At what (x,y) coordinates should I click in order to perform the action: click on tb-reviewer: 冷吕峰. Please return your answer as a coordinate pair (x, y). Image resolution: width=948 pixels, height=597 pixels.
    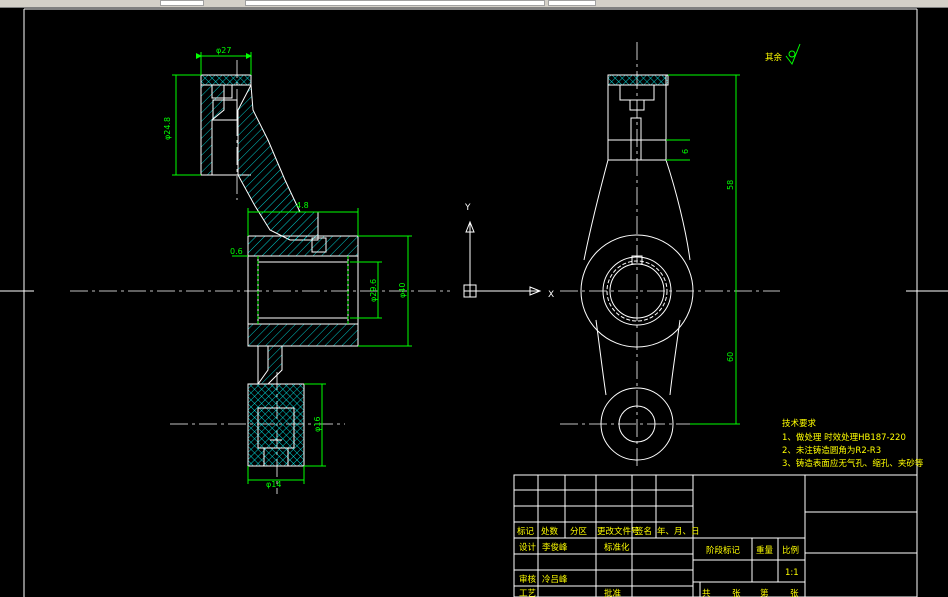
    Looking at the image, I should click on (555, 579).